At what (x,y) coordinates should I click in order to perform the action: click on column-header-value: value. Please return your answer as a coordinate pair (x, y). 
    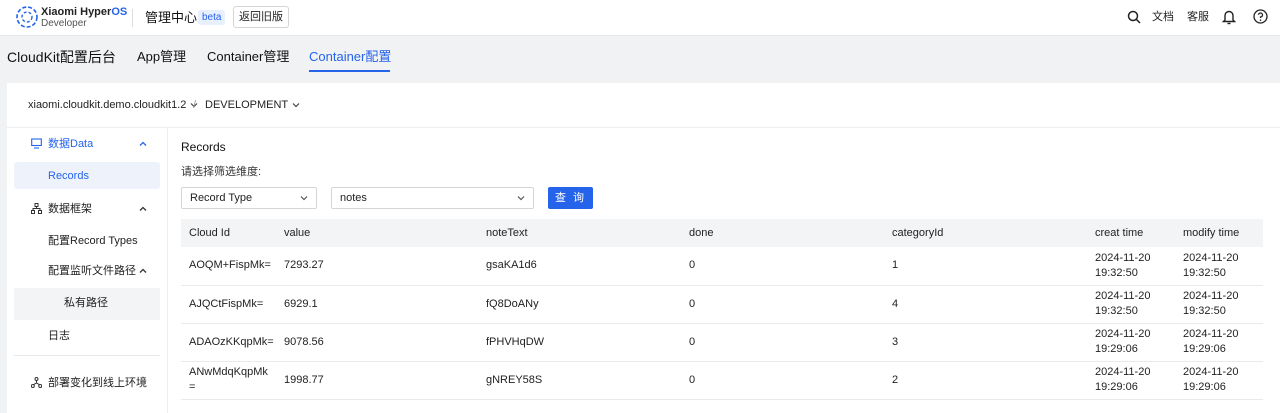
    Looking at the image, I should click on (377, 233).